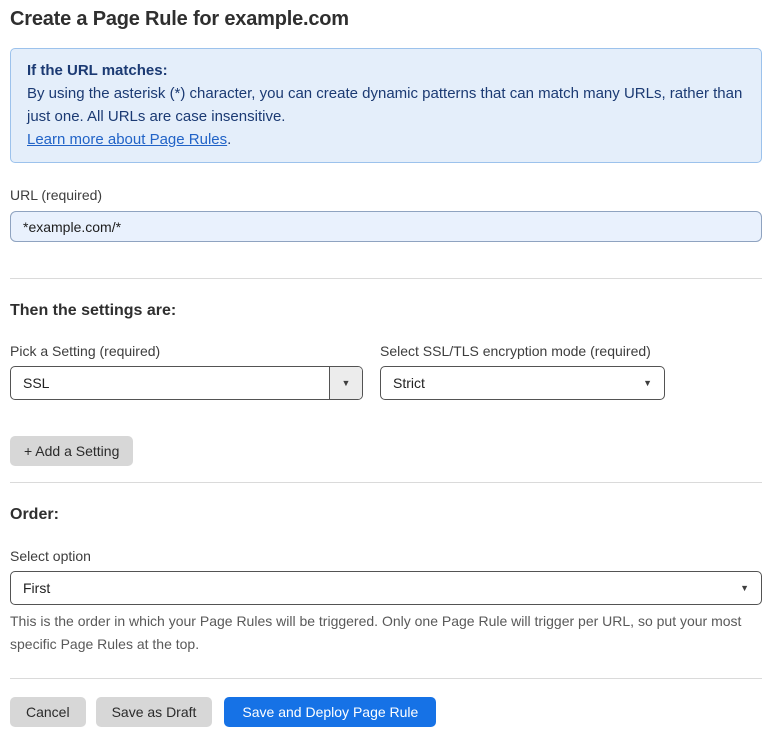 The image size is (772, 741). What do you see at coordinates (97, 70) in the screenshot?
I see `info-box-heading: If the URL matches:` at bounding box center [97, 70].